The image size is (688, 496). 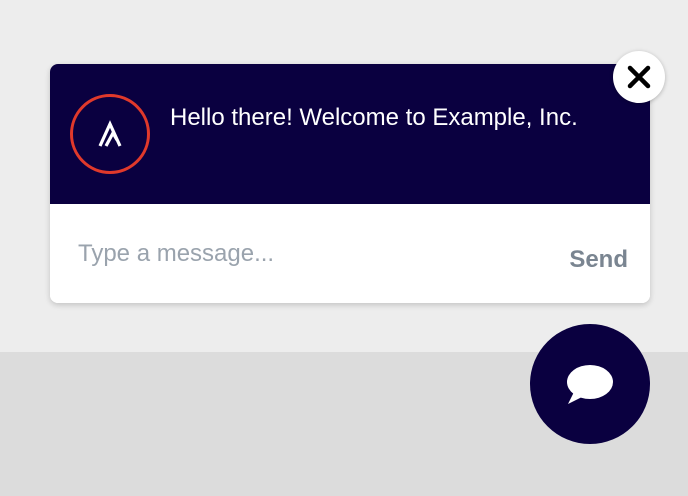 I want to click on avatar, so click(x=110, y=134).